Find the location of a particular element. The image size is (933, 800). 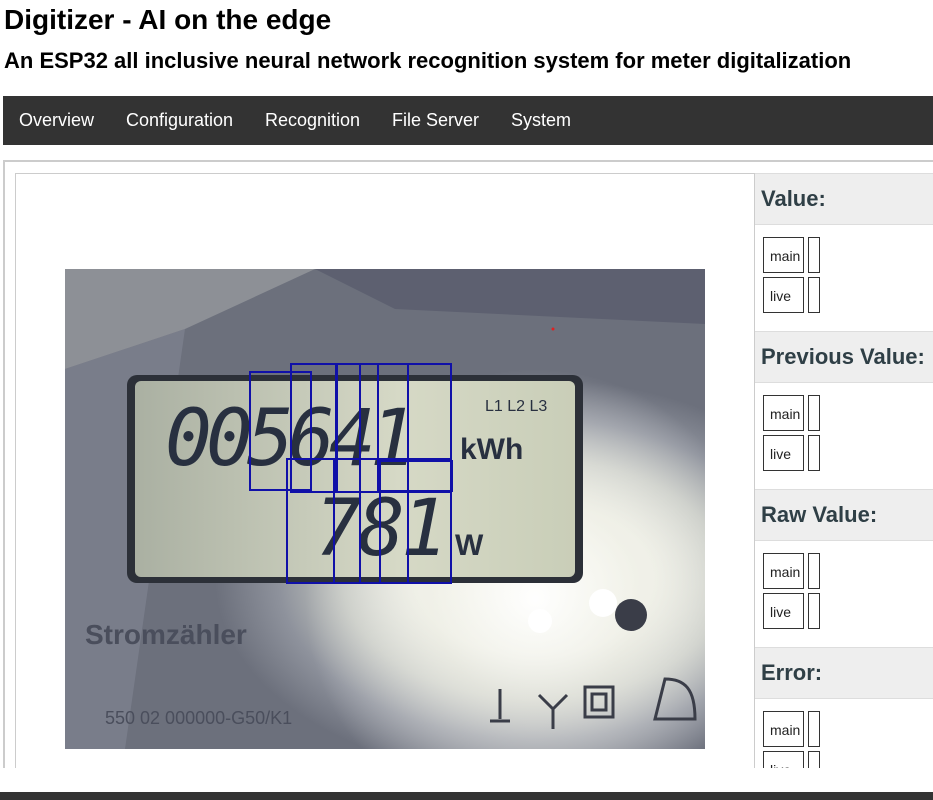

lcd-top-unit: kWh is located at coordinates (491, 449).